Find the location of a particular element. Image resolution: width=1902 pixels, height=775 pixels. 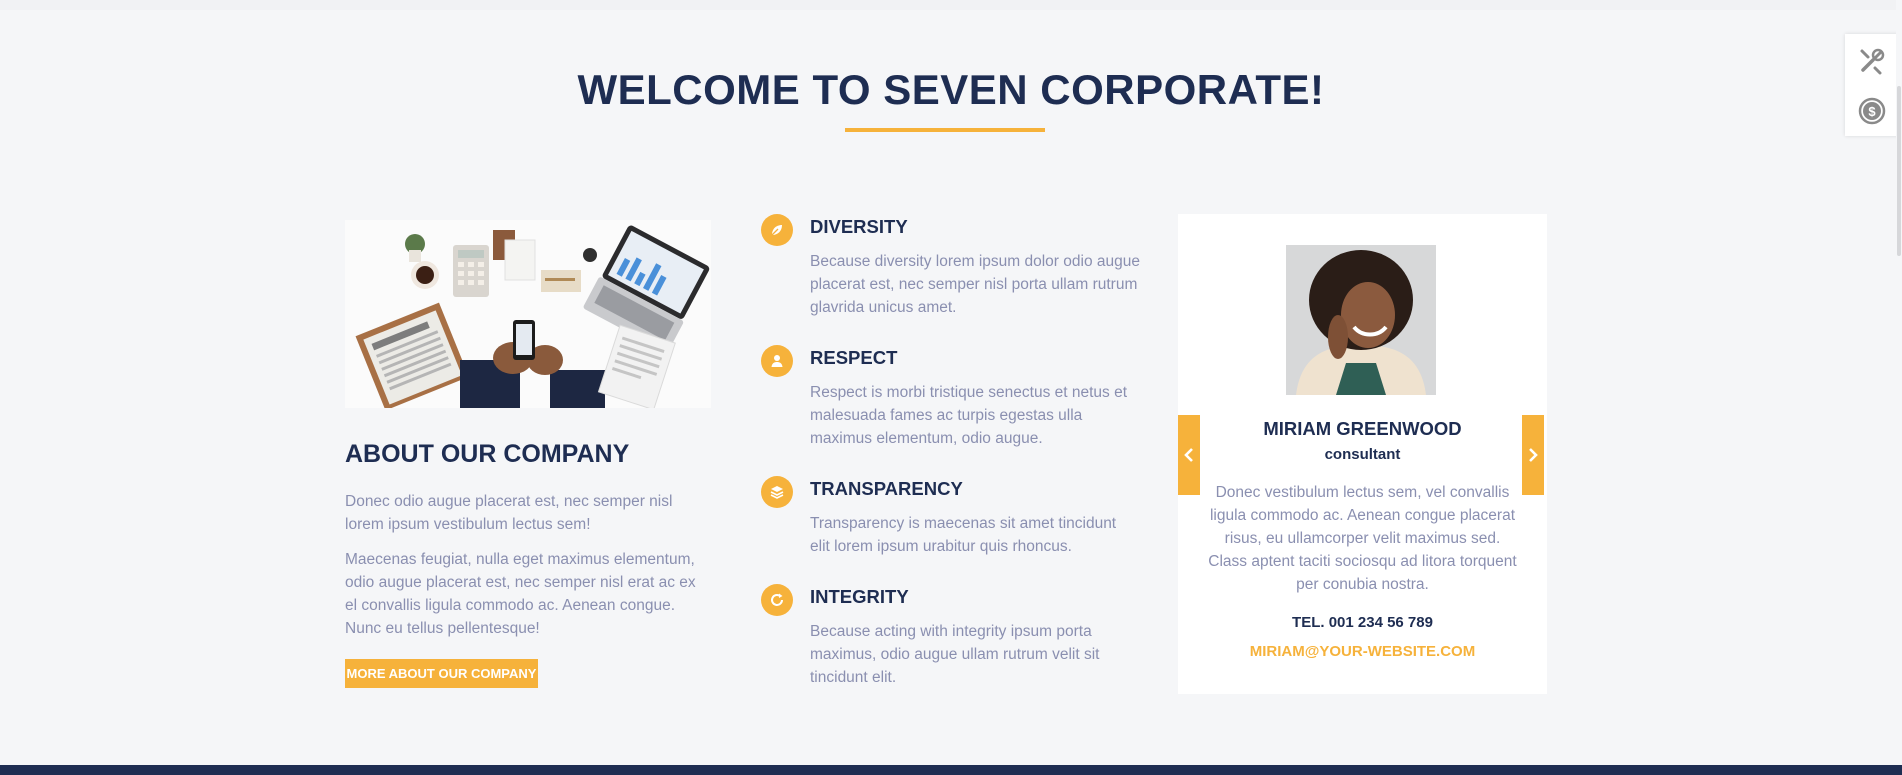

dollar-icon: $ is located at coordinates (1872, 111).